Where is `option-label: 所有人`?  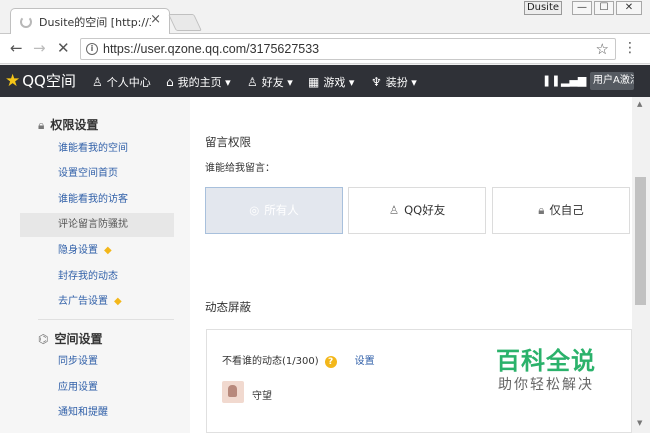
option-label: 所有人 is located at coordinates (281, 210).